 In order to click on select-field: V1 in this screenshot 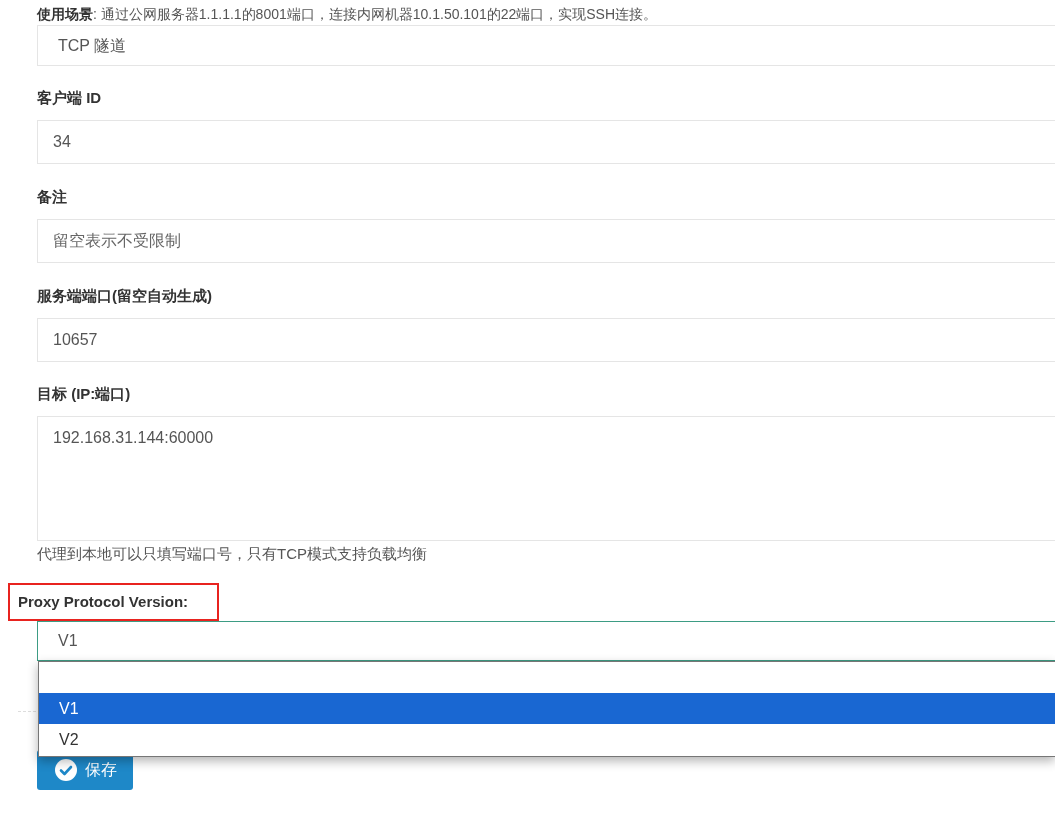, I will do `click(546, 641)`.